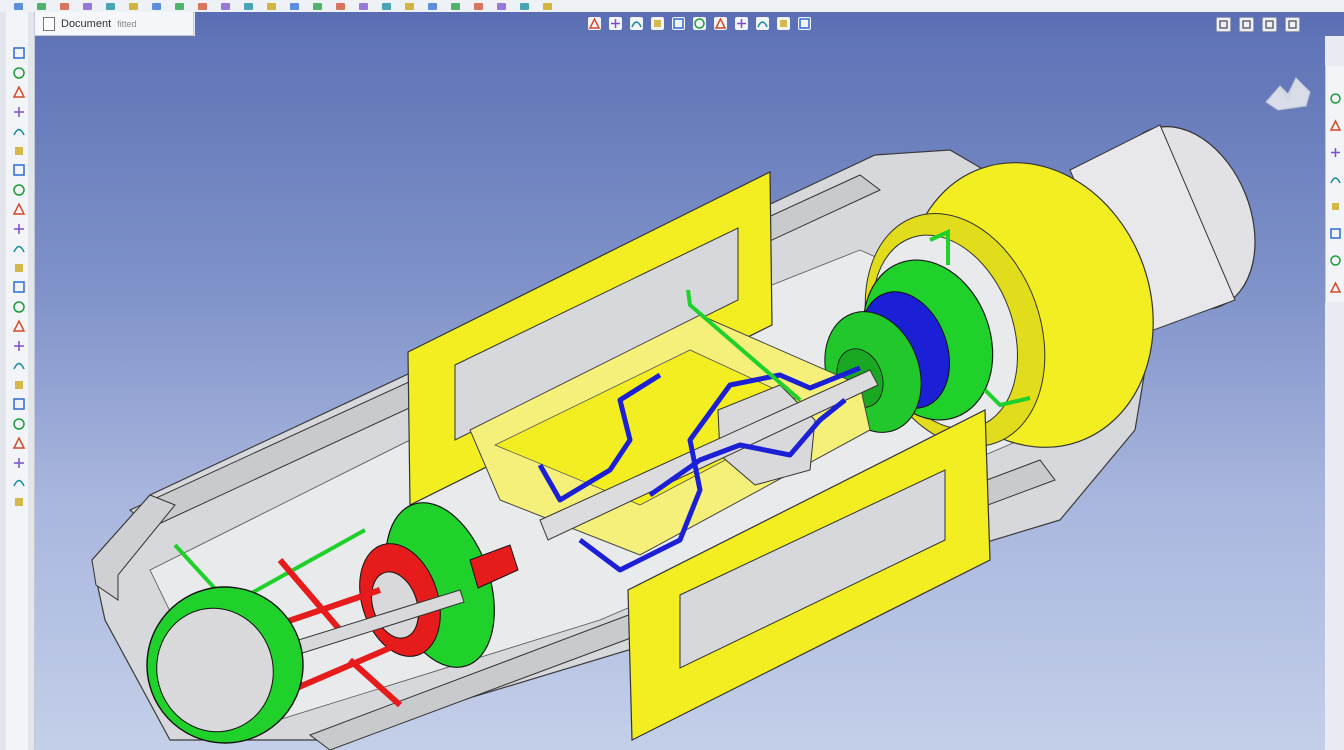 Image resolution: width=1344 pixels, height=750 pixels. Describe the element at coordinates (19, 92) in the screenshot. I see `smart-dimension-icon` at that location.